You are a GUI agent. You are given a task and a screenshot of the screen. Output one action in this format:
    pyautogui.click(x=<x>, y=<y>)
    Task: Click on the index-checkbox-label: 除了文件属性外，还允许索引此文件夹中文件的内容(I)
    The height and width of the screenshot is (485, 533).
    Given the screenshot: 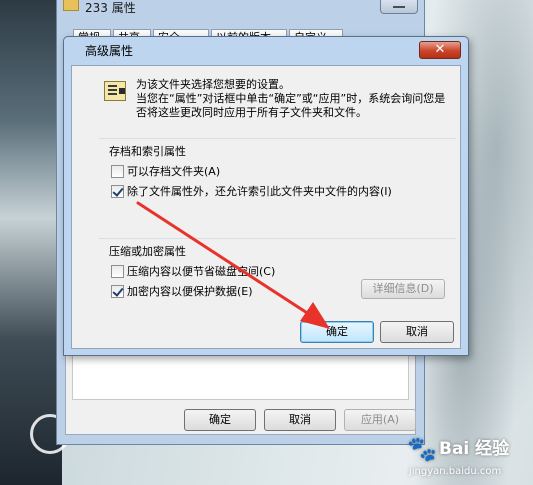 What is the action you would take?
    pyautogui.click(x=259, y=192)
    